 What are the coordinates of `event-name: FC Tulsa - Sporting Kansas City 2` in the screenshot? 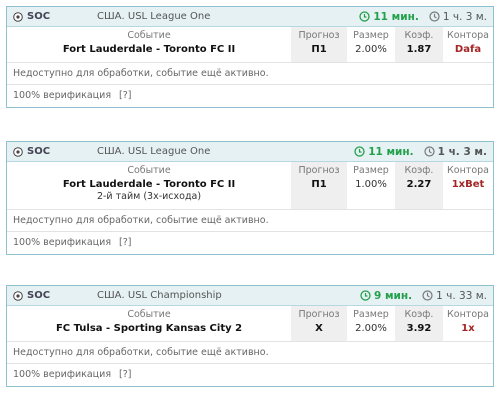 It's located at (149, 328).